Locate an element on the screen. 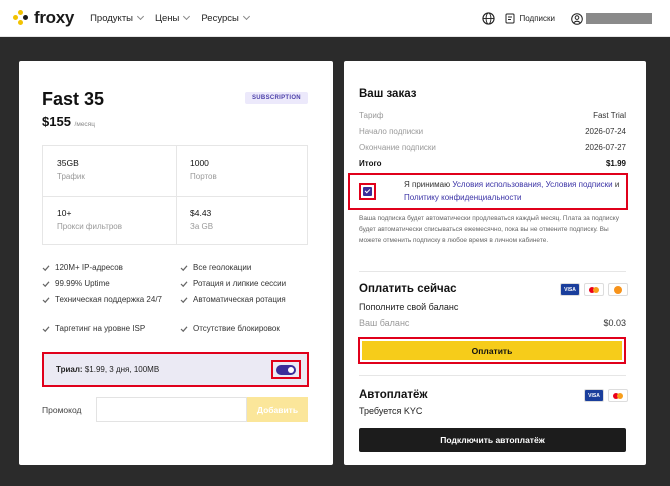 This screenshot has width=670, height=486. feature-label: Отсутствие блокировок is located at coordinates (236, 328).